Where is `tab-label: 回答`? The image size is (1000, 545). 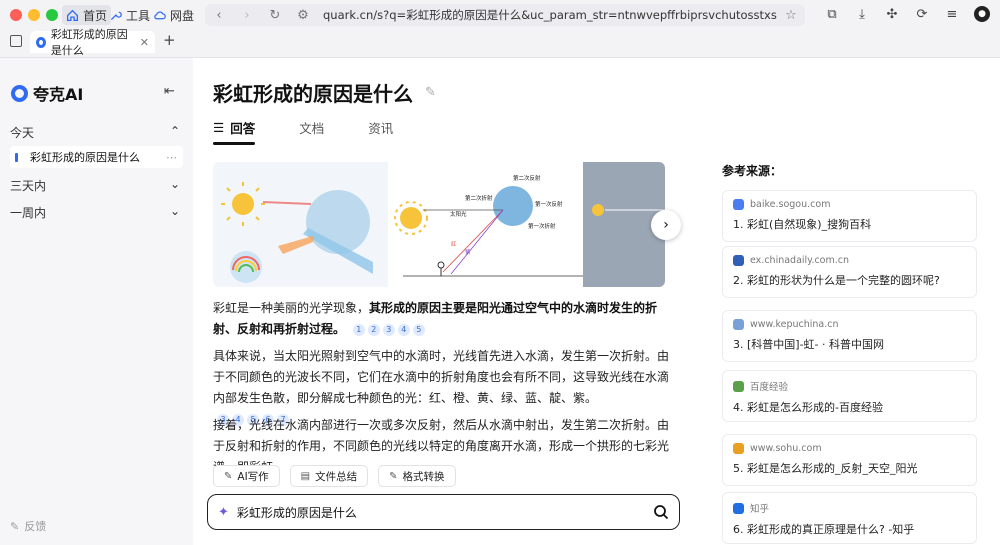 tab-label: 回答 is located at coordinates (243, 128).